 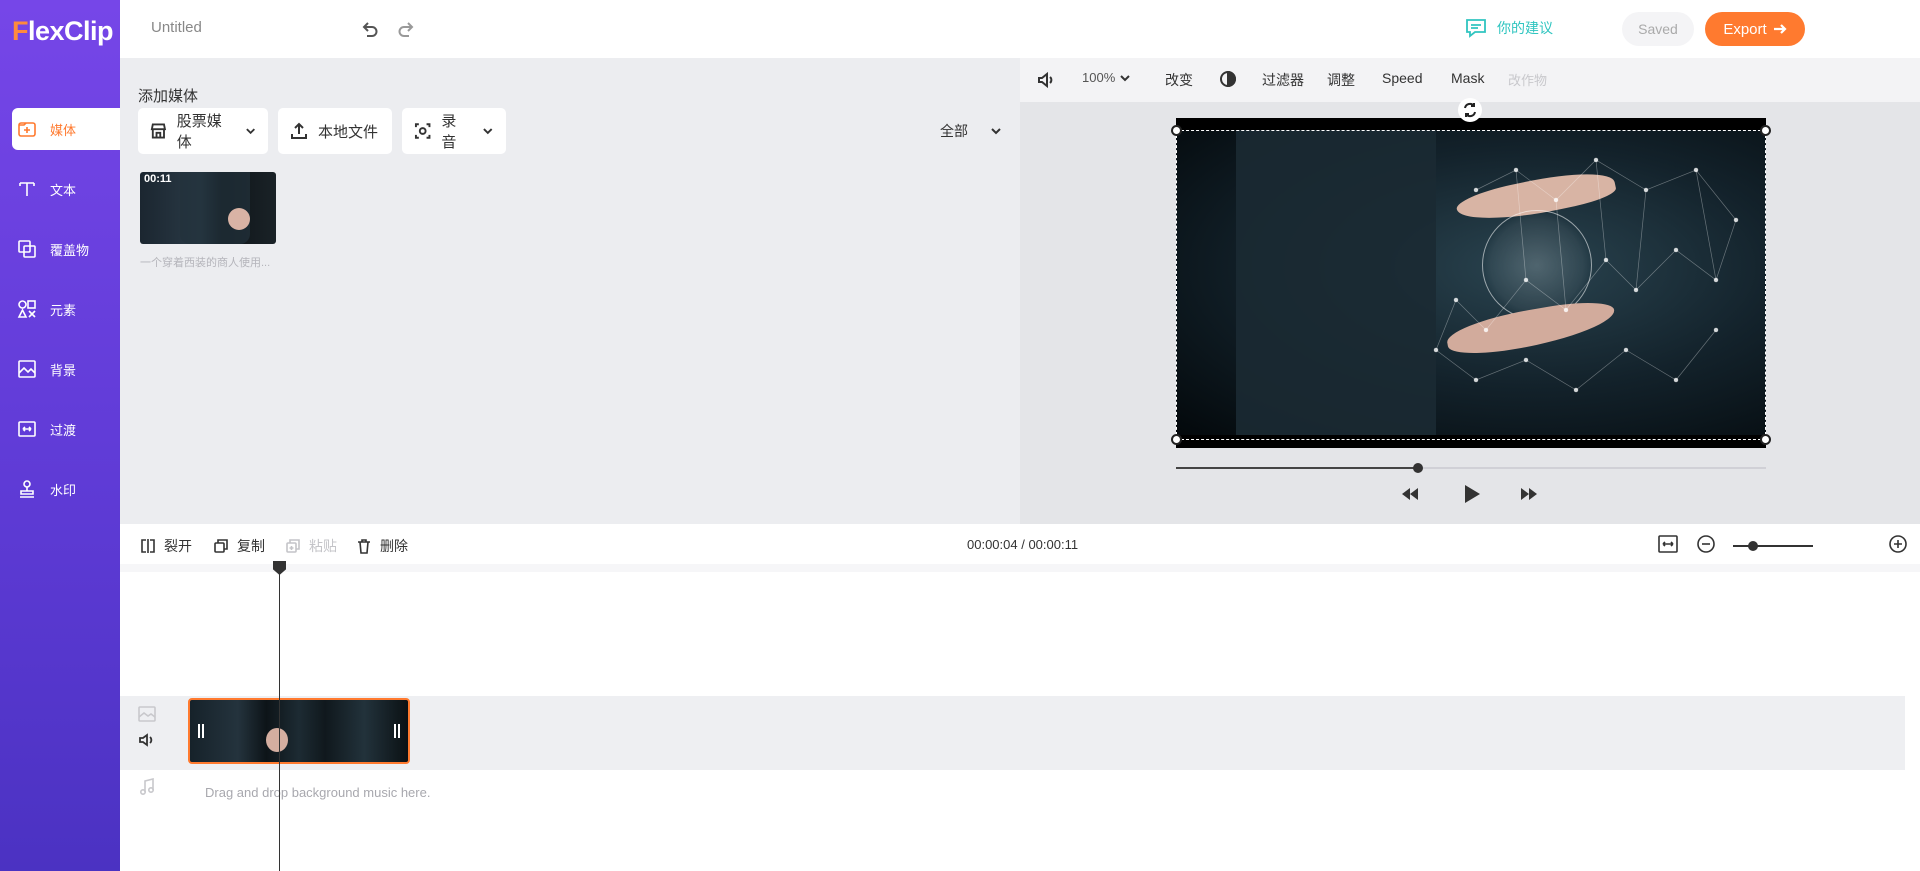 I want to click on zoom-dropdown: 100%, so click(x=1106, y=77).